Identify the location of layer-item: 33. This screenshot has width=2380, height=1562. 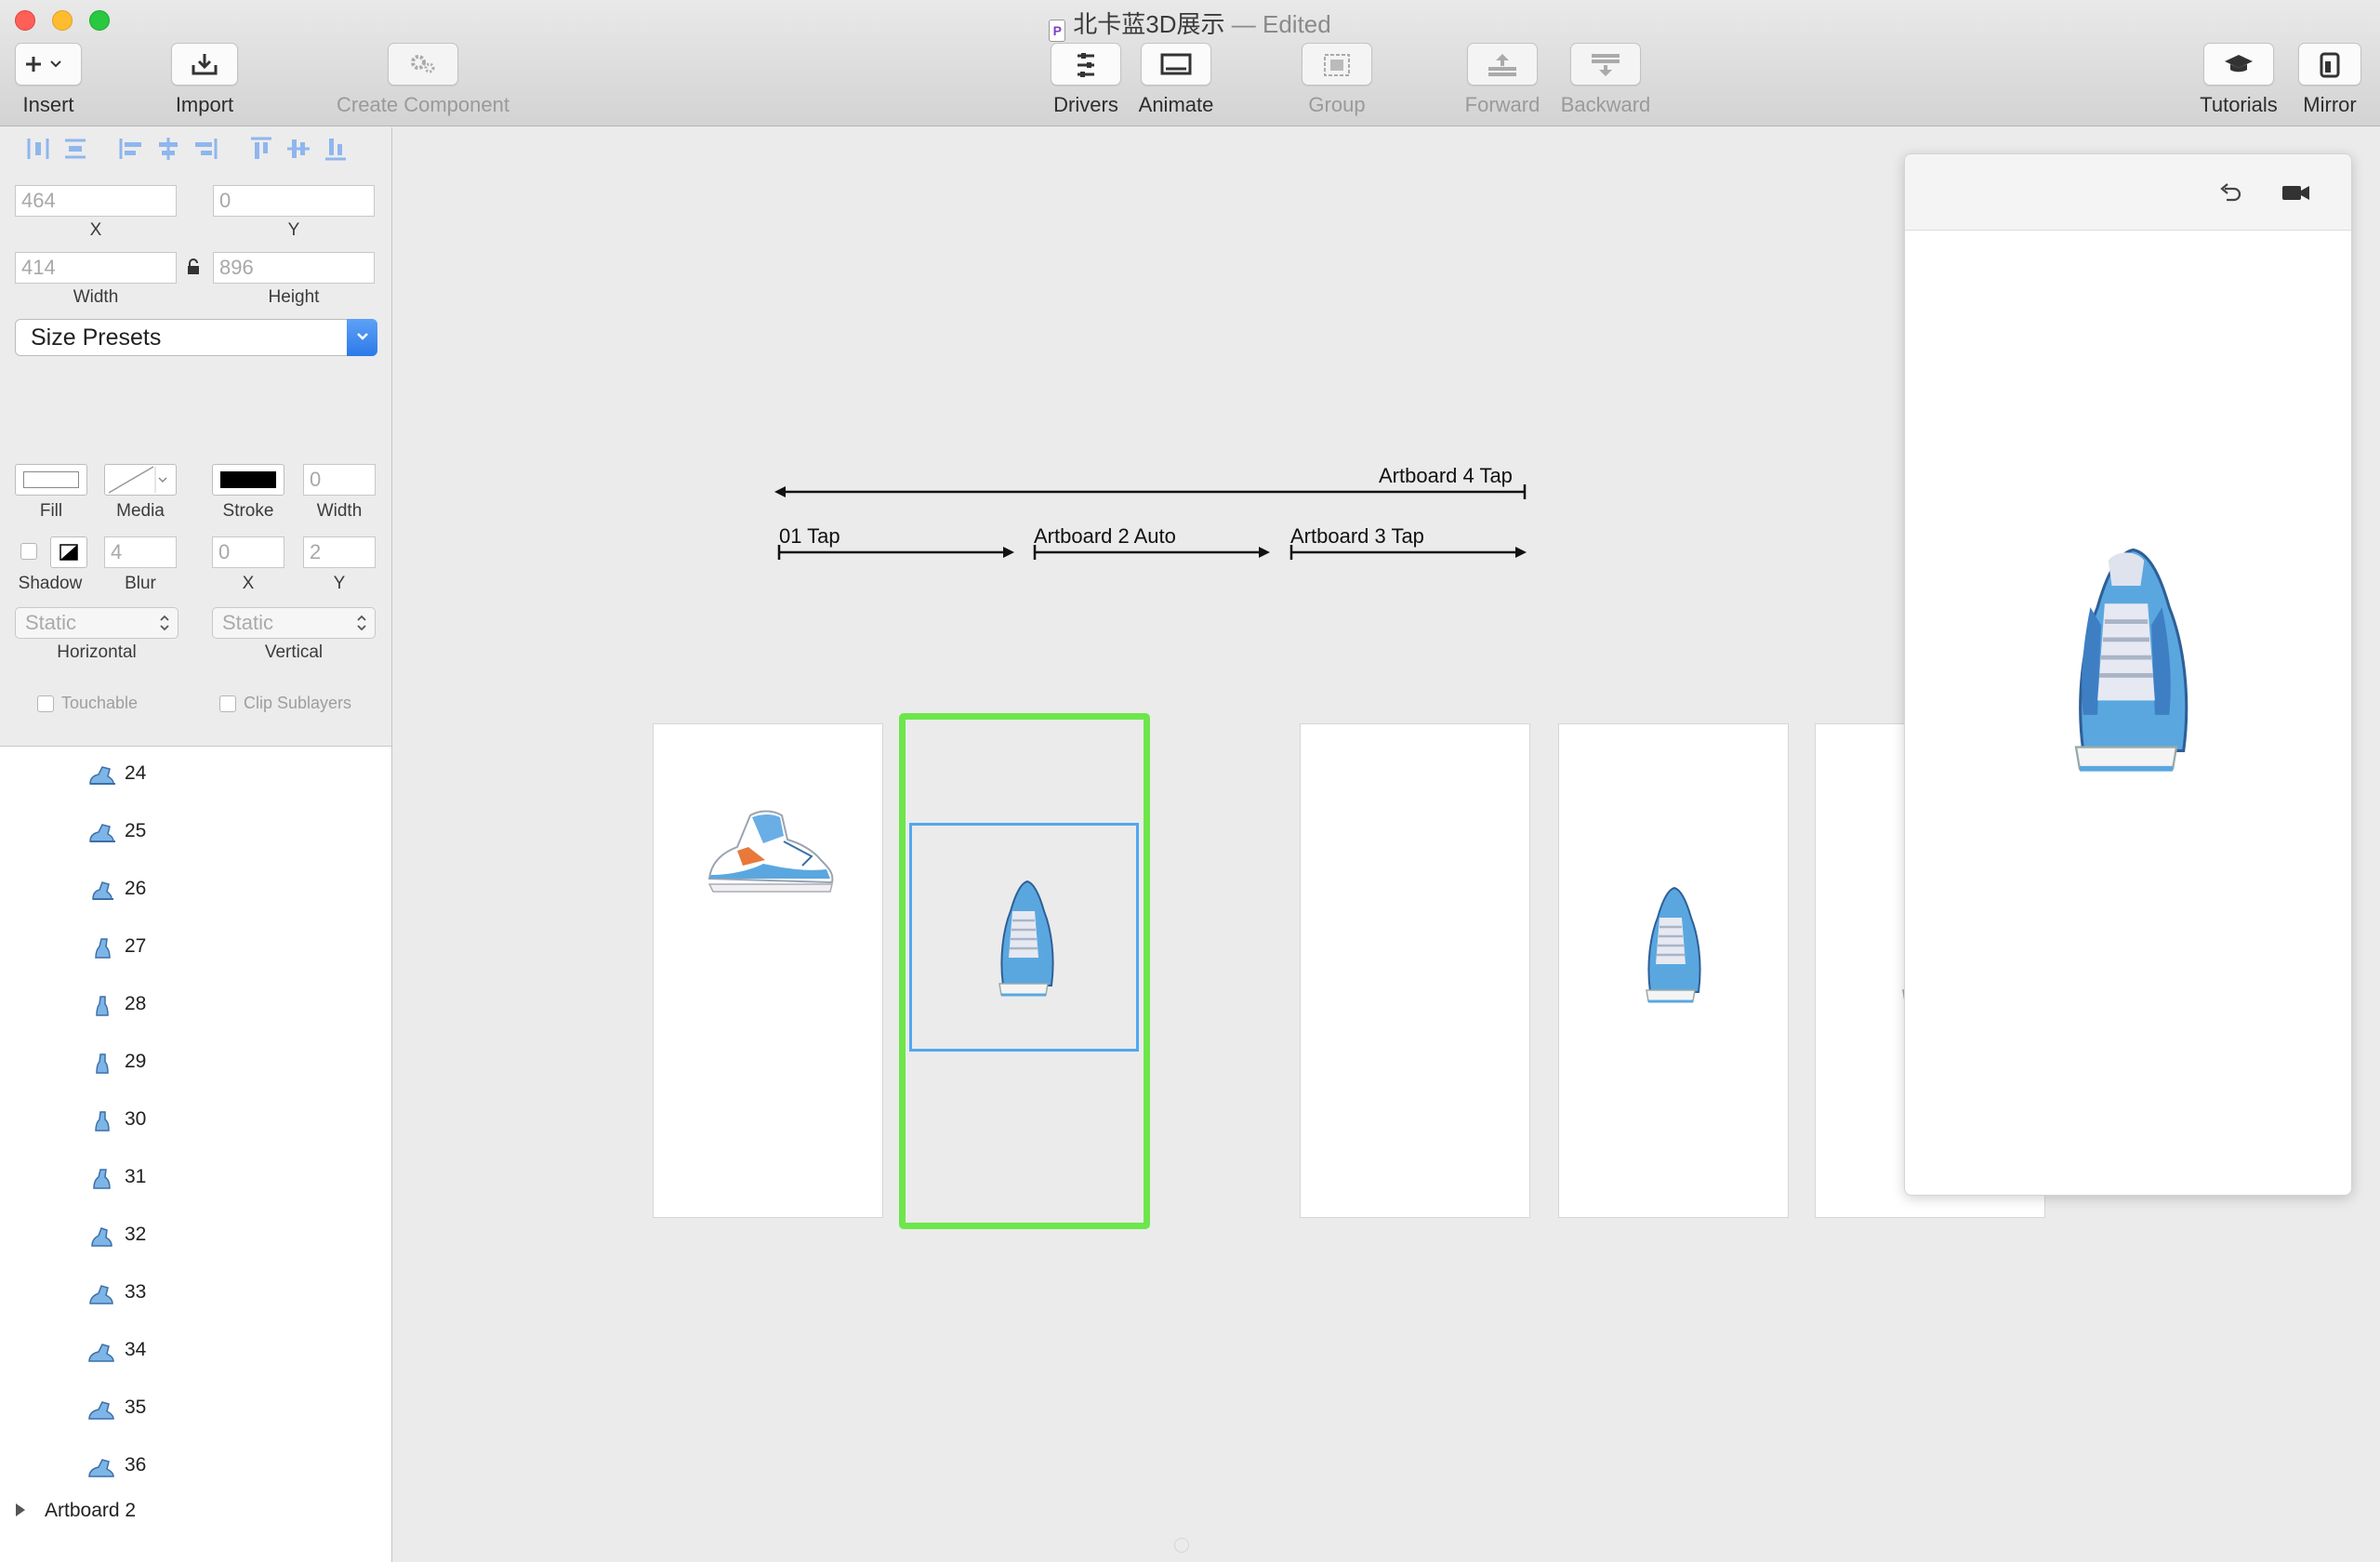
(195, 1294).